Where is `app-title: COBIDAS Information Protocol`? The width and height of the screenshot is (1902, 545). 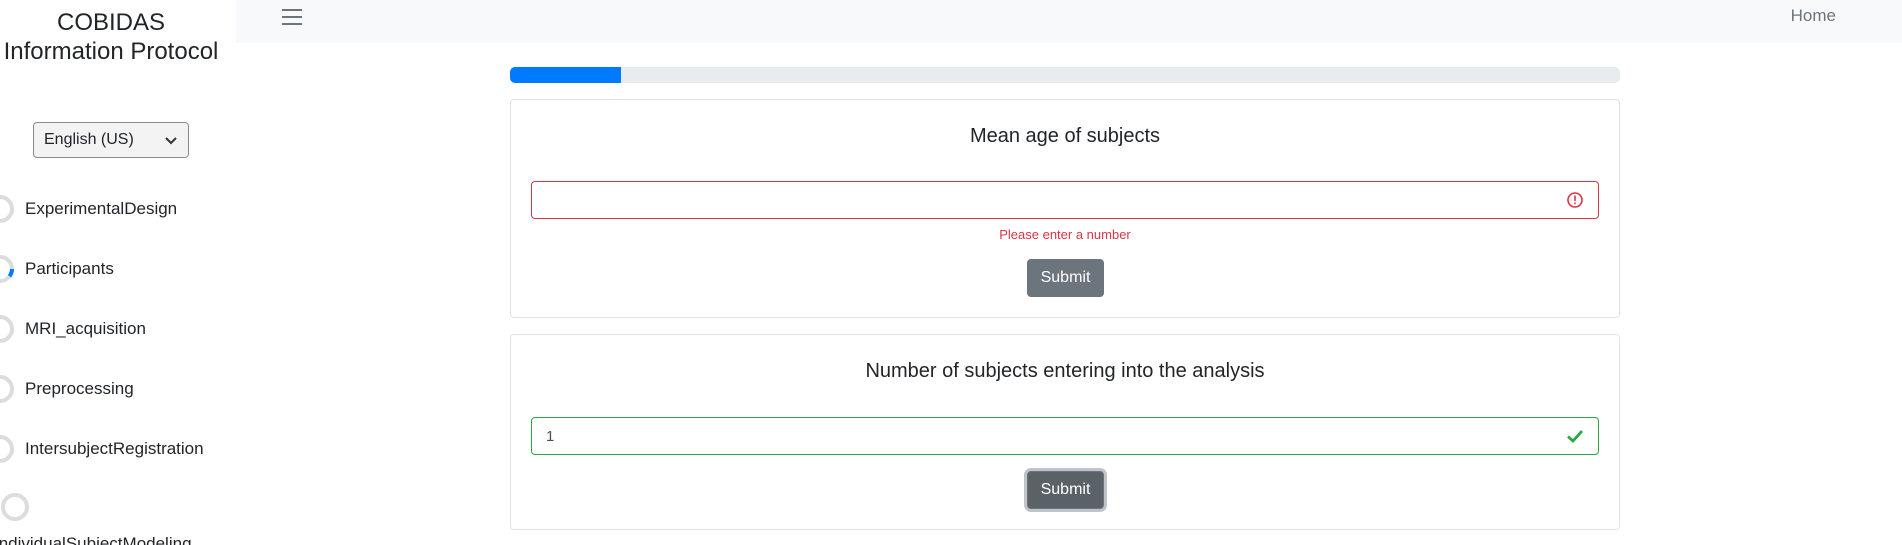 app-title: COBIDAS Information Protocol is located at coordinates (111, 37).